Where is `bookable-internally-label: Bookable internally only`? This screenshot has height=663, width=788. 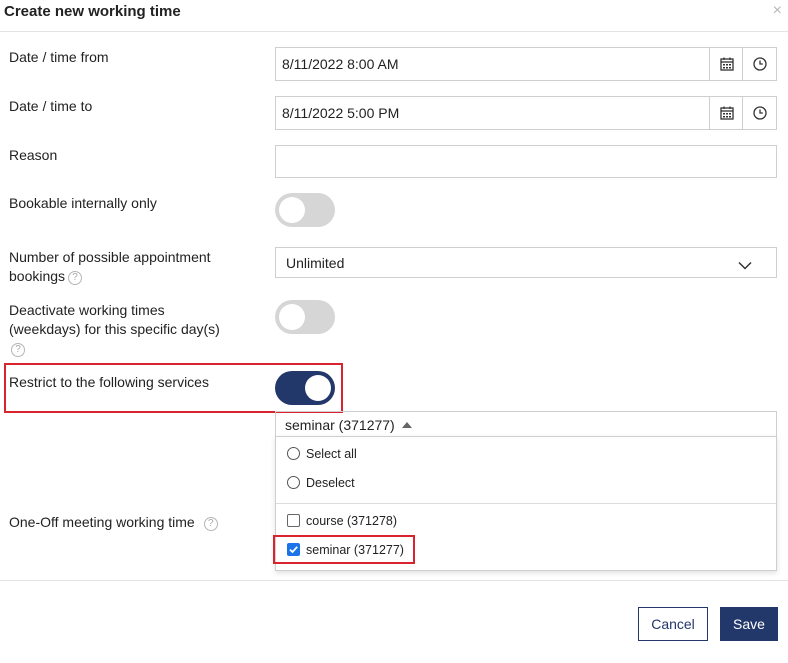 bookable-internally-label: Bookable internally only is located at coordinates (83, 203).